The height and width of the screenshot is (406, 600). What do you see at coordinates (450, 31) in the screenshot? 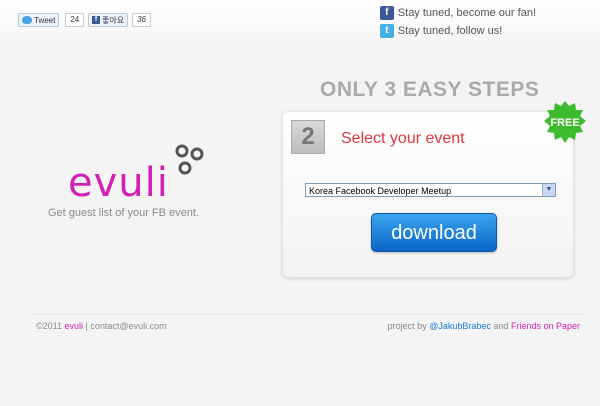
I see `twitter-follow-text: Stay tuned, follow us!` at bounding box center [450, 31].